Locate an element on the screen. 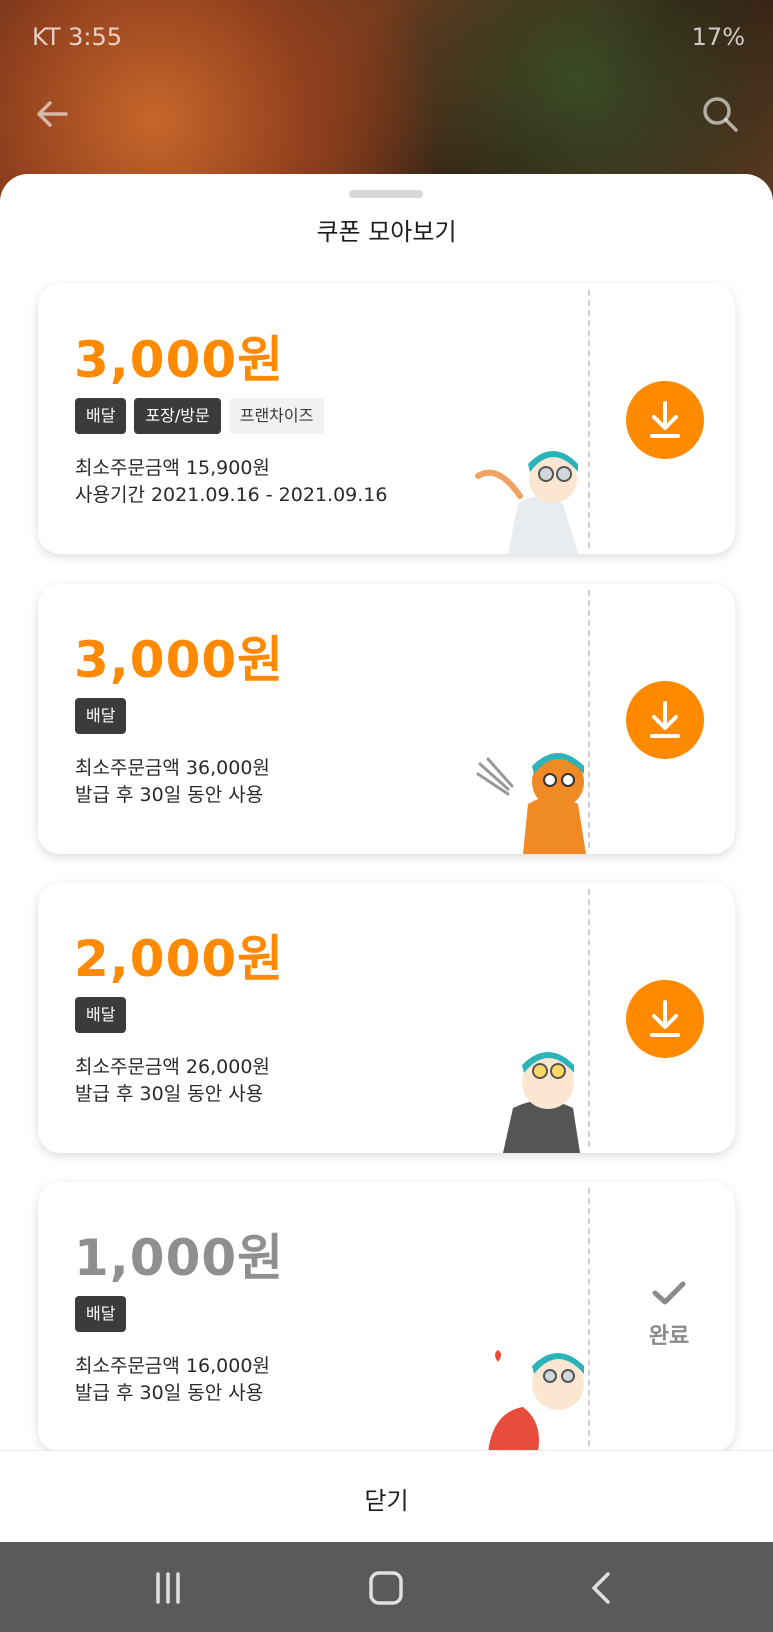  coupon-min-order: 최소주문금액 15,900원 is located at coordinates (172, 468).